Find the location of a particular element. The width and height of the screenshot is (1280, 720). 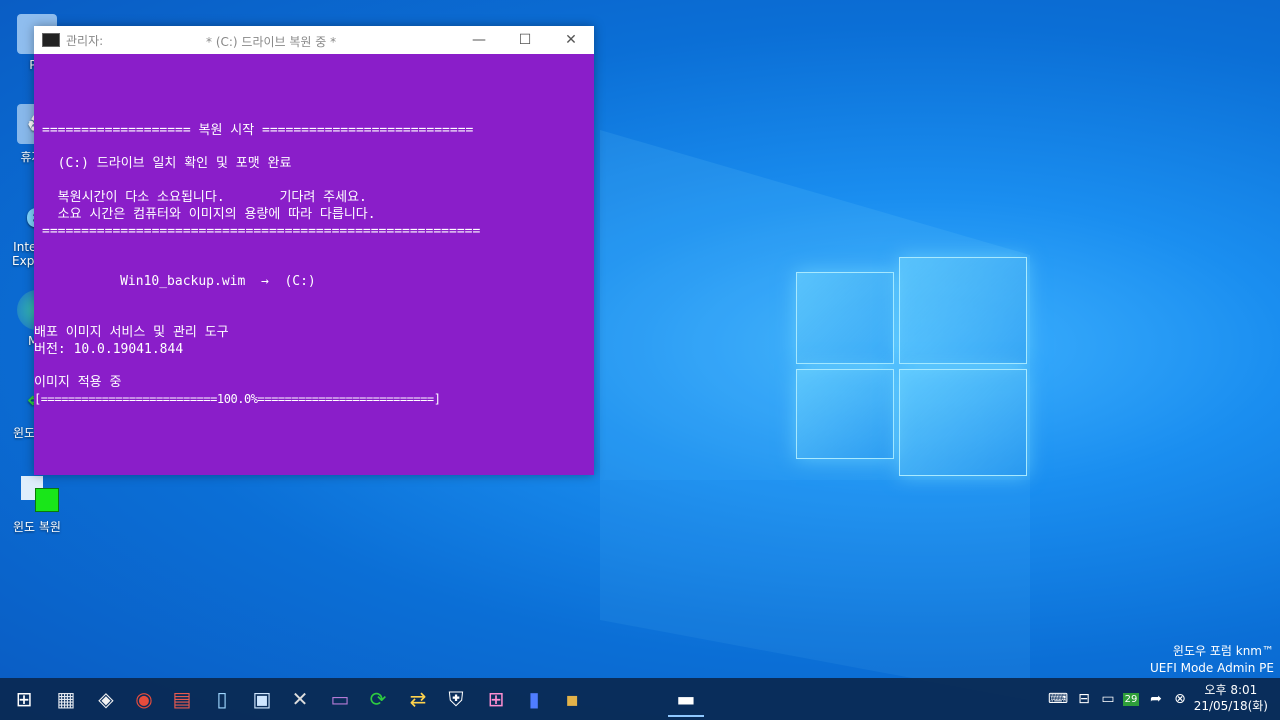

monitor-icon: ▦ is located at coordinates (66, 699).